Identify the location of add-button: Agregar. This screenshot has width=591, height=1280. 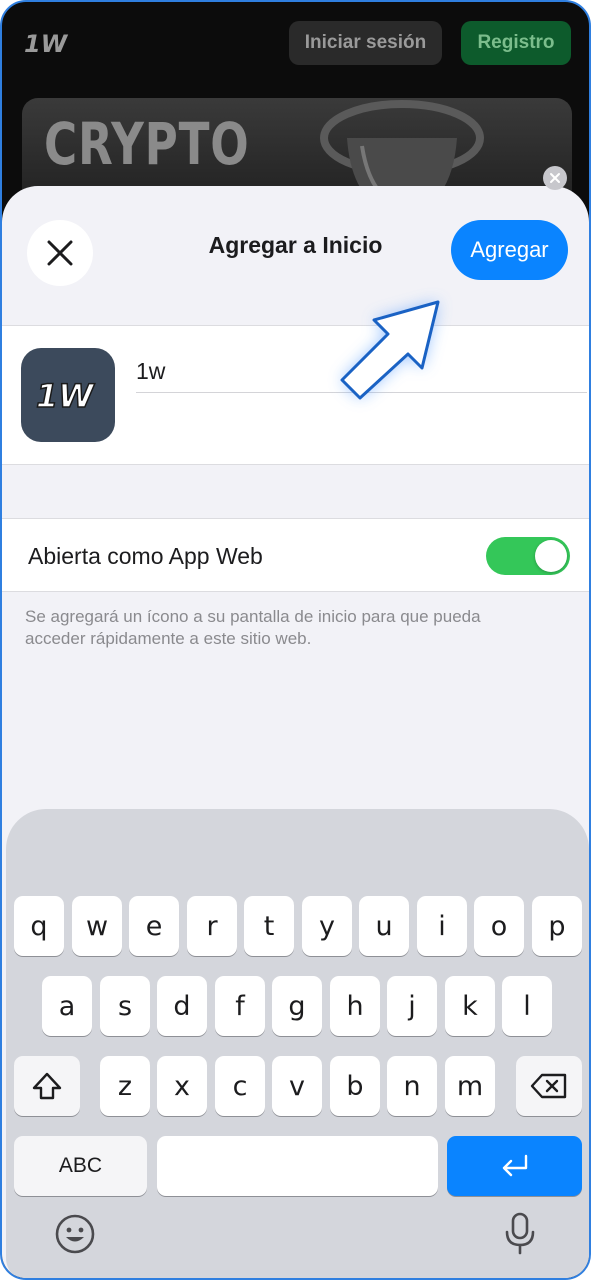
(509, 250).